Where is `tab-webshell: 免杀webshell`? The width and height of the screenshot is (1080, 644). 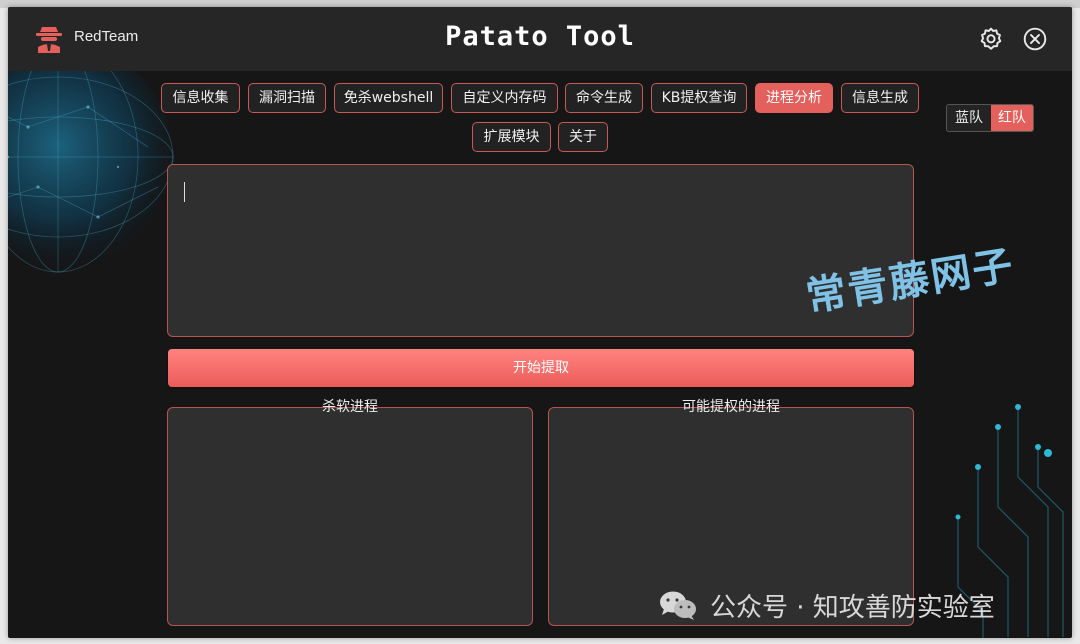 tab-webshell: 免杀webshell is located at coordinates (388, 98).